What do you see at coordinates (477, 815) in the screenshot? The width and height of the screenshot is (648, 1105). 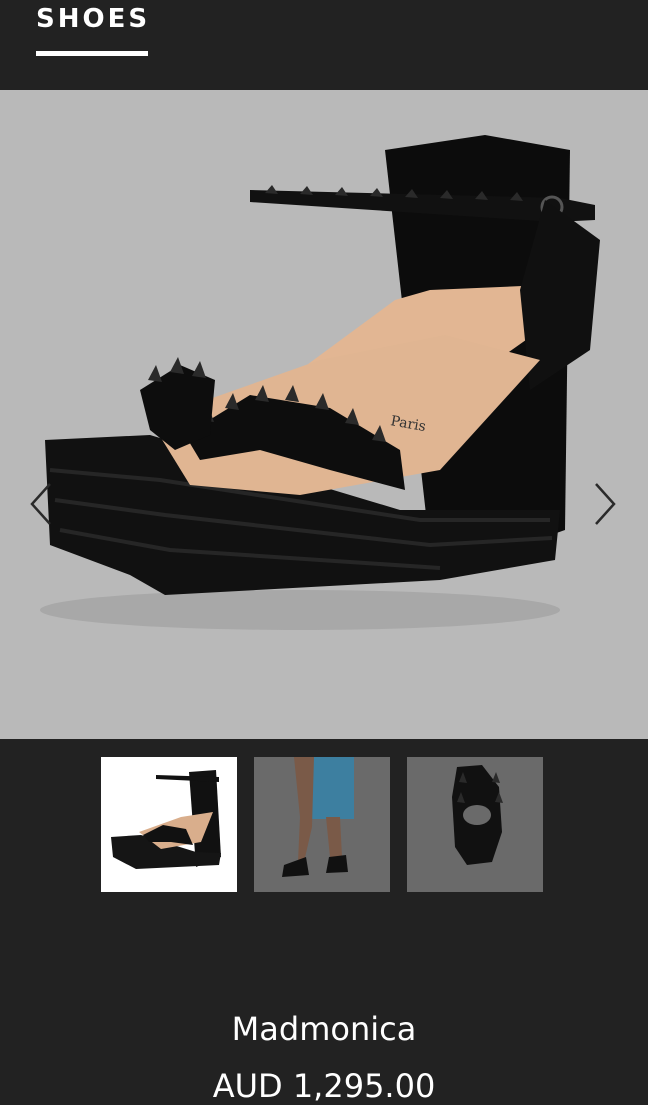 I see `sandal-back-thumbnail` at bounding box center [477, 815].